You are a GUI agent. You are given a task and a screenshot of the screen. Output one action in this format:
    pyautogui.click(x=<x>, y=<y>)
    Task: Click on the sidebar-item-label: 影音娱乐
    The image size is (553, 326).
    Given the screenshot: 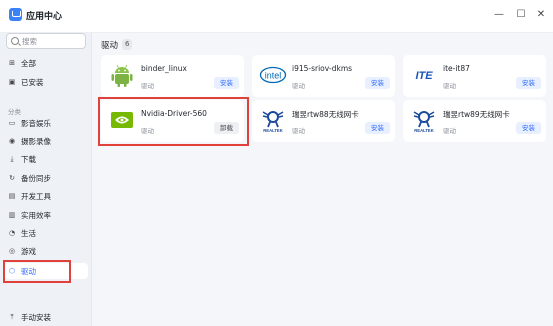 What is the action you would take?
    pyautogui.click(x=36, y=123)
    